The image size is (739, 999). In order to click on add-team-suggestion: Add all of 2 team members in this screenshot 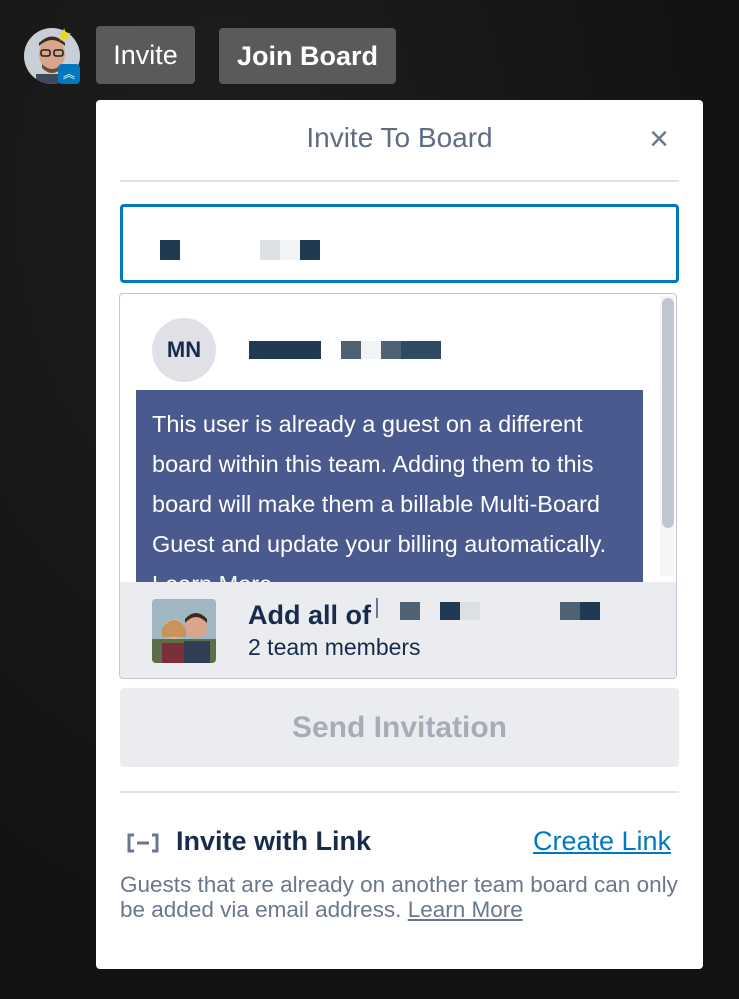, I will do `click(398, 630)`.